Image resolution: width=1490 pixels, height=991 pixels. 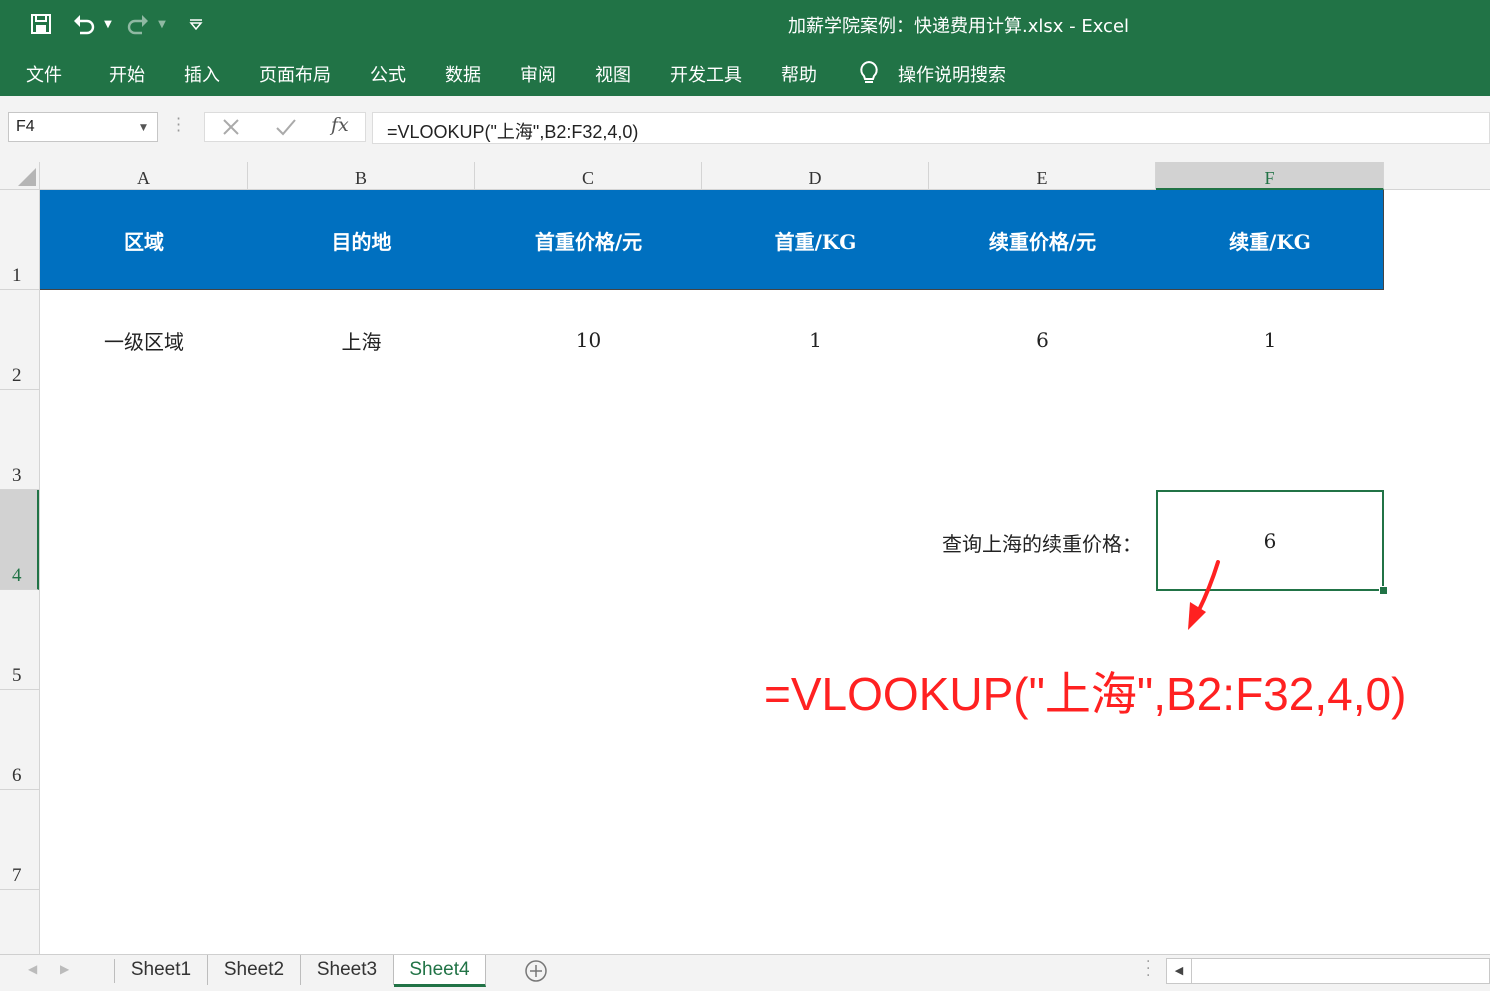 I want to click on ribbon-tabs: 文件 开始 插入 页面布局 公式 数据 审阅 视图 开发工具 帮助 操作说明搜索, so click(x=745, y=72).